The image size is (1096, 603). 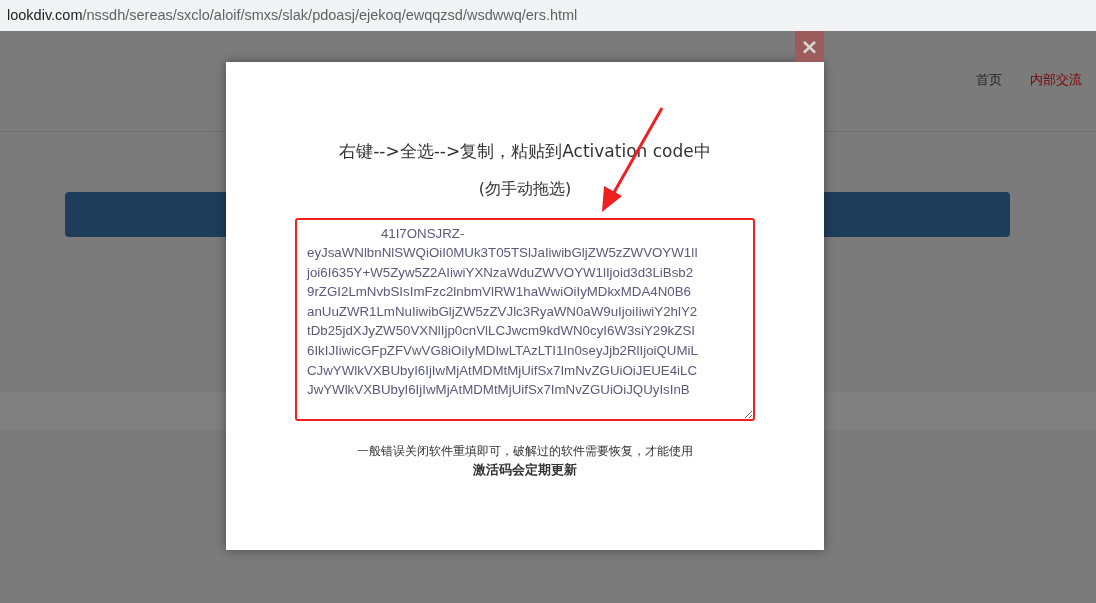 What do you see at coordinates (525, 319) in the screenshot?
I see `activation-code-field: 41I7ONSJRZ- eyJsaWNlbnNlSWQiOiI0MUk3T05TSlJaIiwibGljZW5zZWVOYW1lI joi6I635Y+W5Zyw5Z2AIiwiYXNzaWduZWVOYW1lIjoid3d3LiBsb2 9rZGI2LmNvbSIsImFzc2lnbmVlRW1haWwiOiIyMDkxMDA4N0B6 anUuZWR1LmNuIiwibGljZW5zZVJlc3RyaWN0aW9uIjoiIiwiY2hlY2 tDb25jdXJyZW50VXNlIjp0cnVlLCJwcm9kdWN0cyI6W3siY29kZSI 6IkIJIiwicGFpZFVwVG8iOiIyMDIwLTAzLTI1In0seyJjb2RlIjoiQUMiL CJwYWlkVXBUbyI6IjIwMjAtMDMtMjUifSx7ImNvZGUiOiJEUE4iLC JwYWlkVXBUbyI6IjIwMjAtMDMtMjUifSx7ImNvZGUiOiJQUyIsInB` at bounding box center [525, 319].